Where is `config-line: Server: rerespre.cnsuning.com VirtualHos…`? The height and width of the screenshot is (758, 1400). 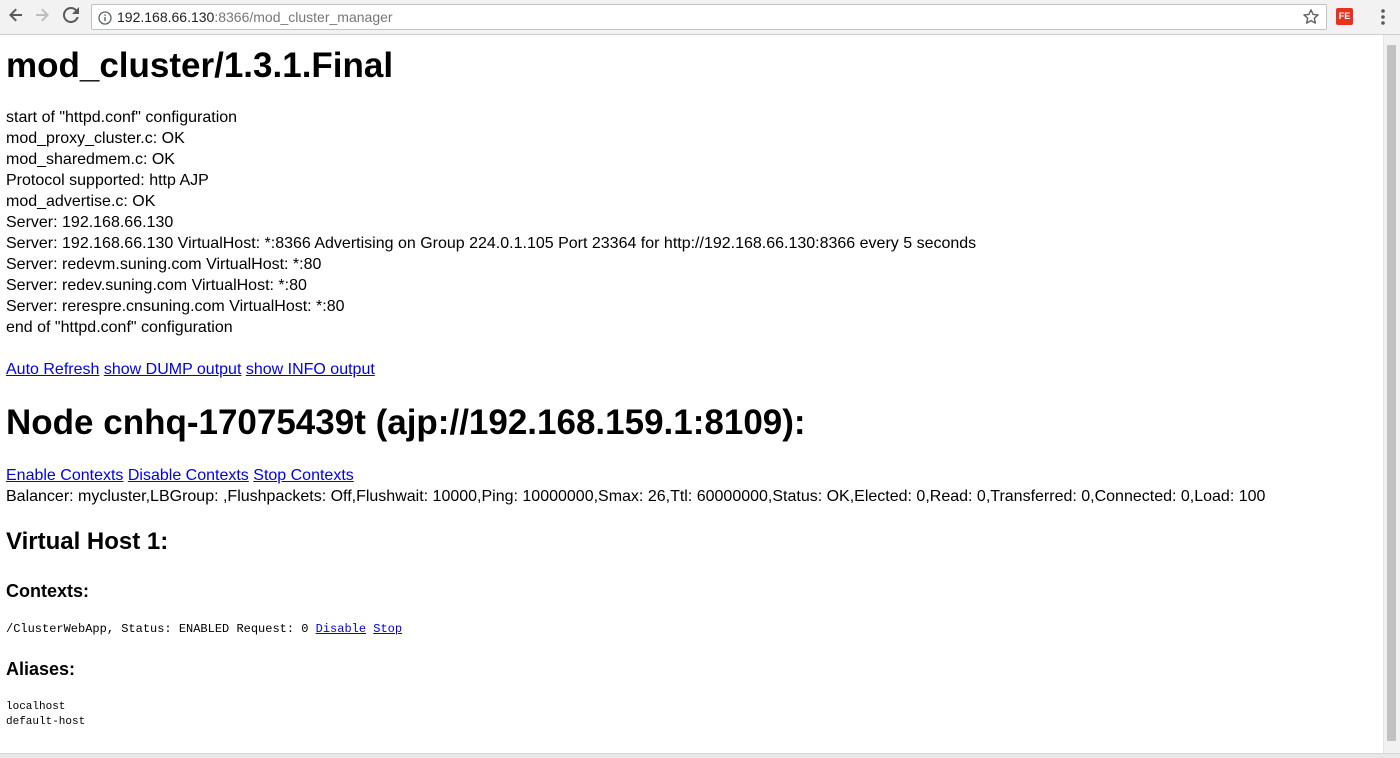 config-line: Server: rerespre.cnsuning.com VirtualHos… is located at coordinates (175, 306).